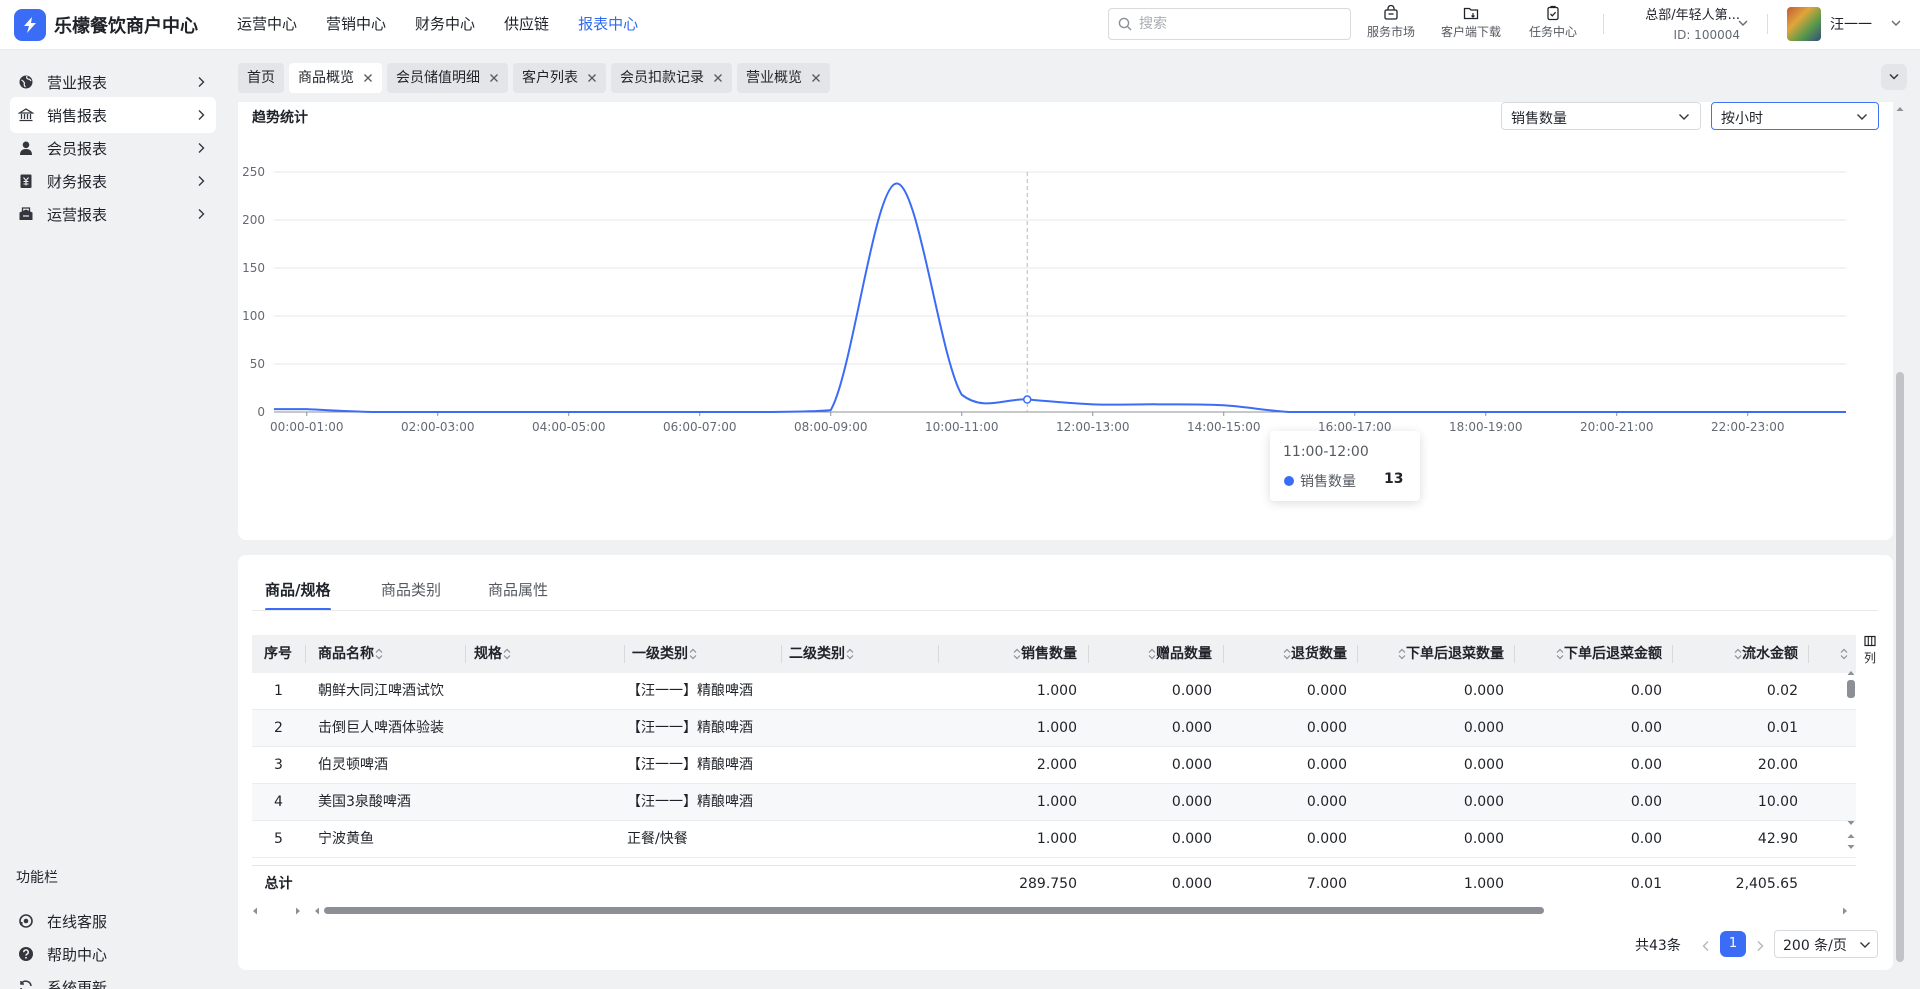 The image size is (1920, 989). I want to click on subtab-product-attribute: 商品属性, so click(518, 589).